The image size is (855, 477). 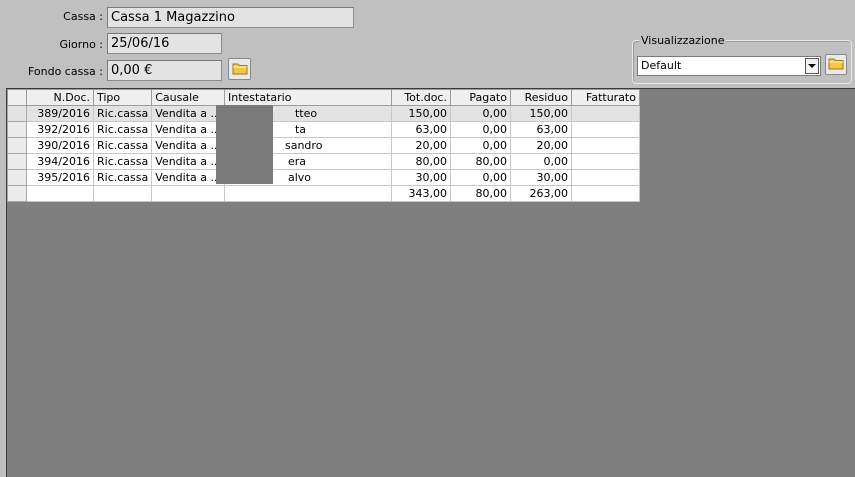 I want to click on cell: 389/2016, so click(x=60, y=113).